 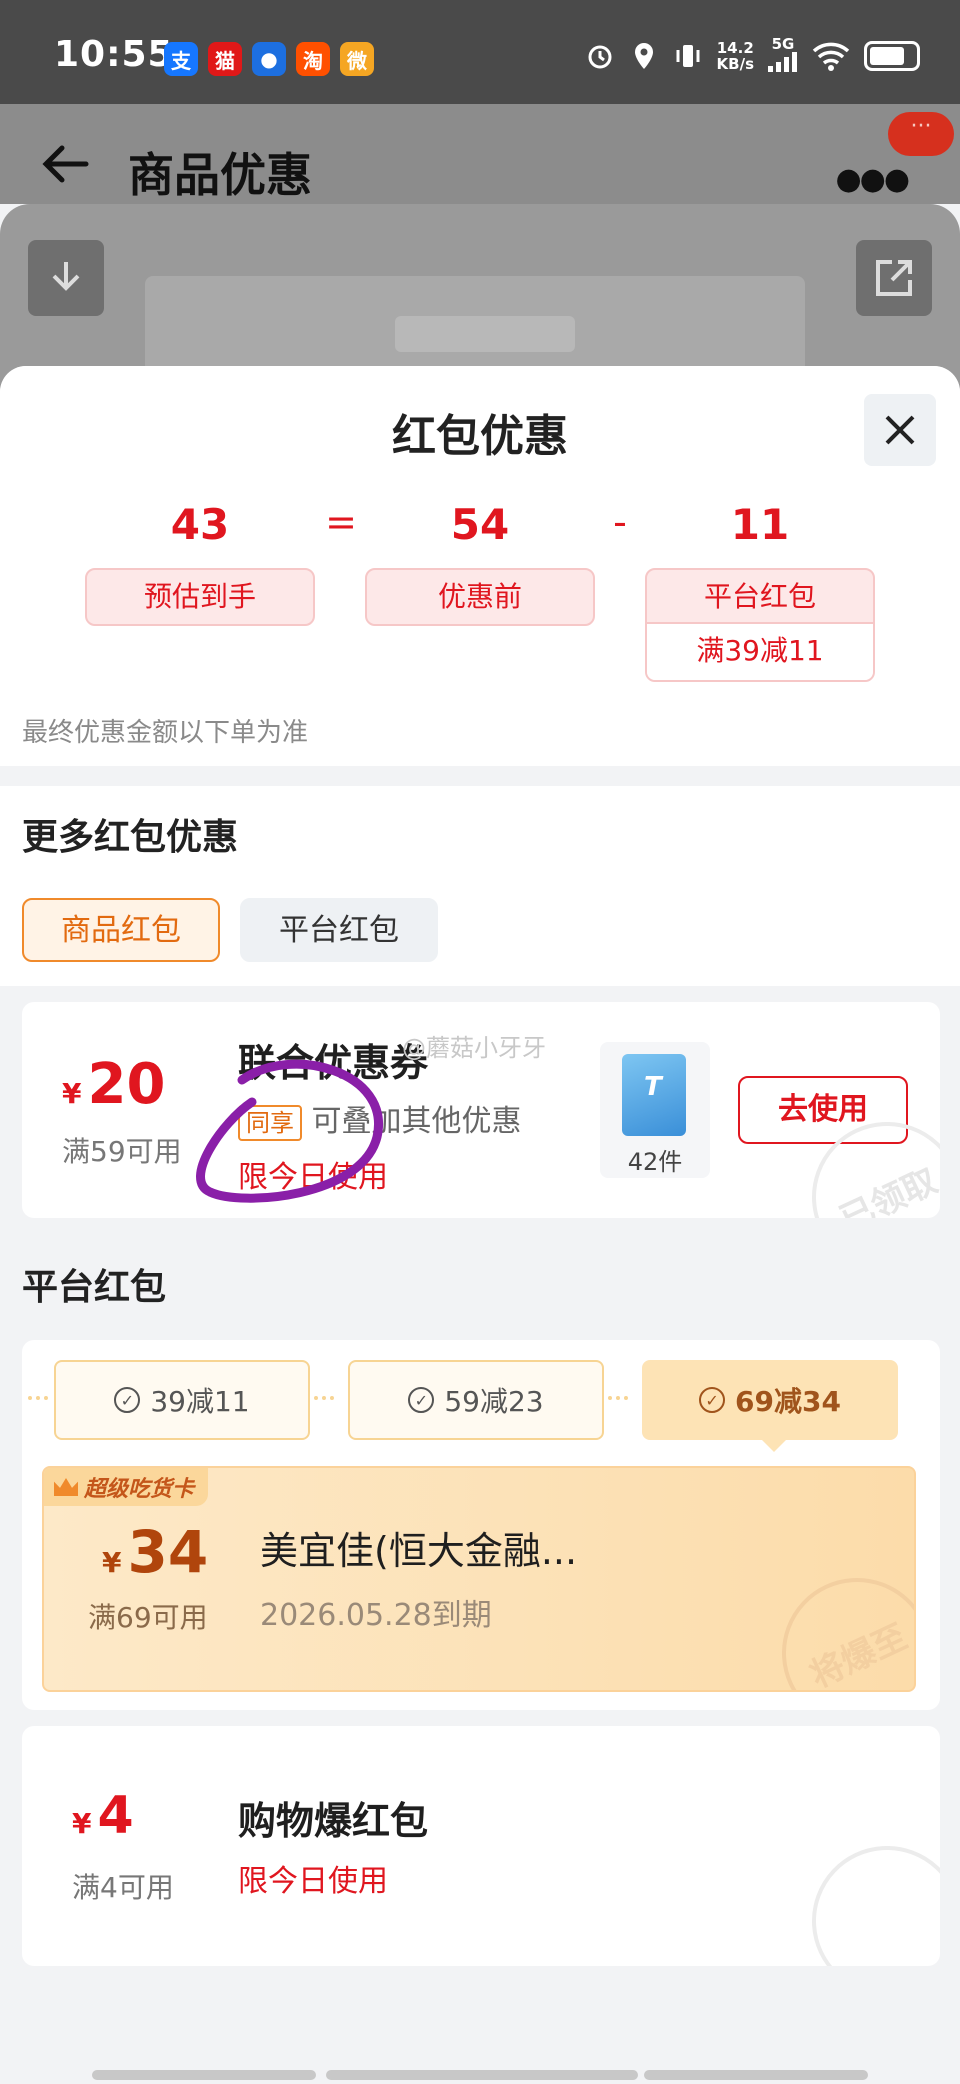 I want to click on burst-limit: 限今日使用, so click(x=313, y=1881).